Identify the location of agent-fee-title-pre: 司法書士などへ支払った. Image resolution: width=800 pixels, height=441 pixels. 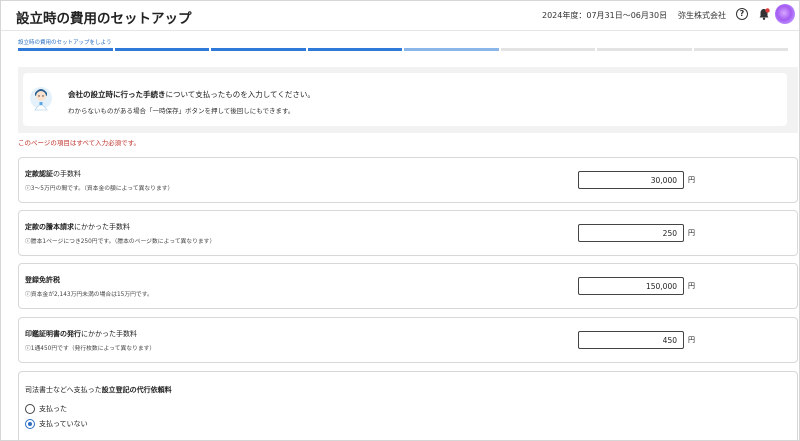
(63, 390).